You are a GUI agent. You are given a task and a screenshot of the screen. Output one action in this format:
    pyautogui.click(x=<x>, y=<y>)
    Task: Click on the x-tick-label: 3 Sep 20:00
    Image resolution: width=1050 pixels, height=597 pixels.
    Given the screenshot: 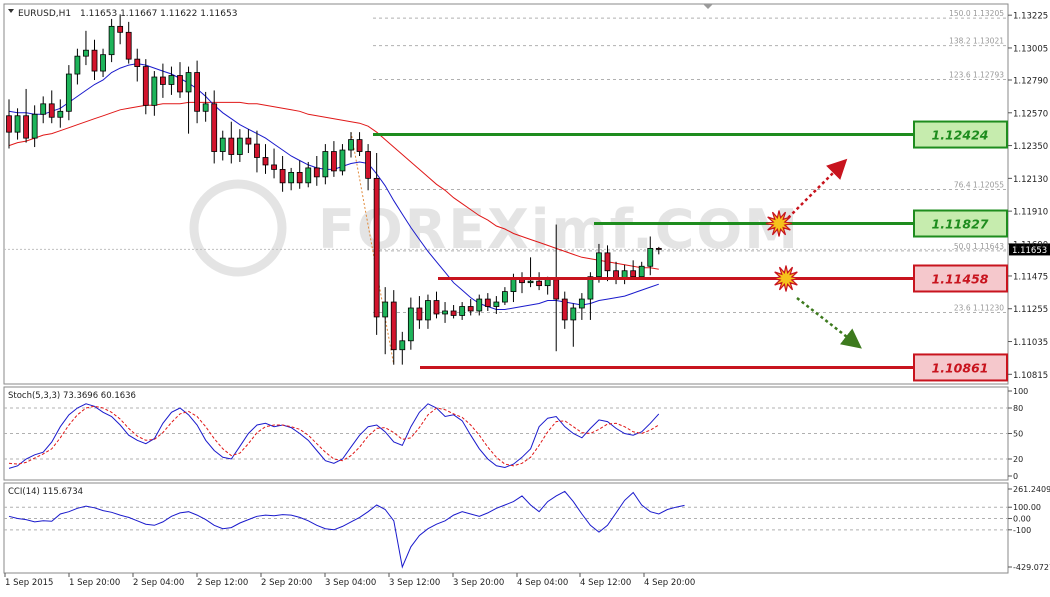 What is the action you would take?
    pyautogui.click(x=478, y=583)
    